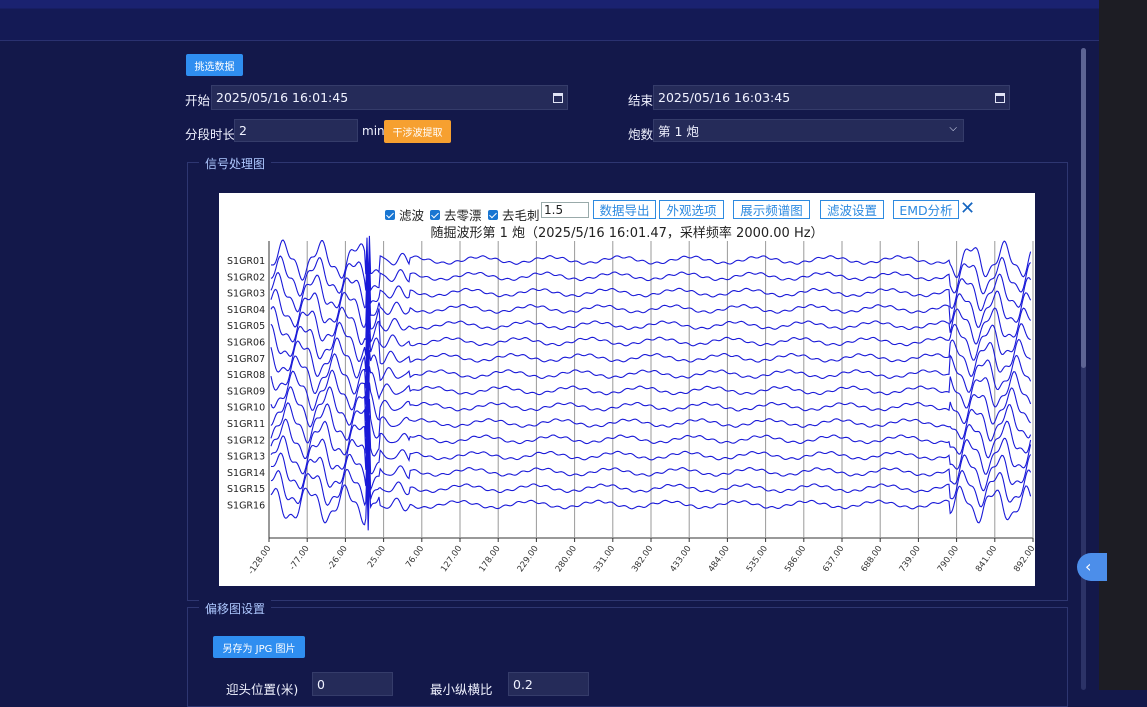 Image resolution: width=1147 pixels, height=707 pixels. I want to click on trace-label: S1GR02, so click(246, 277).